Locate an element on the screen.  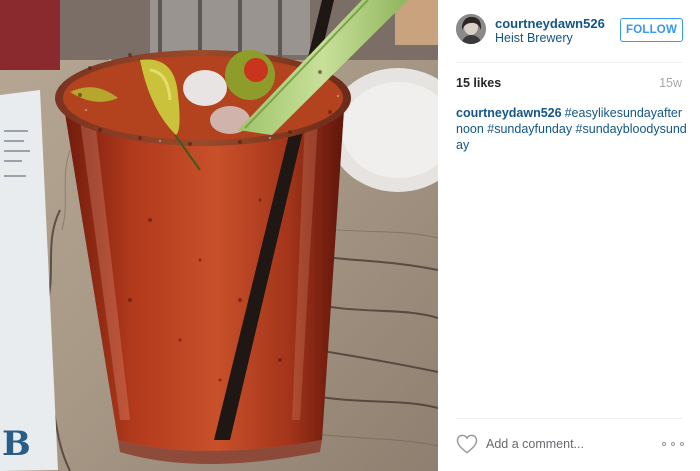
more-options-icon is located at coordinates (673, 444).